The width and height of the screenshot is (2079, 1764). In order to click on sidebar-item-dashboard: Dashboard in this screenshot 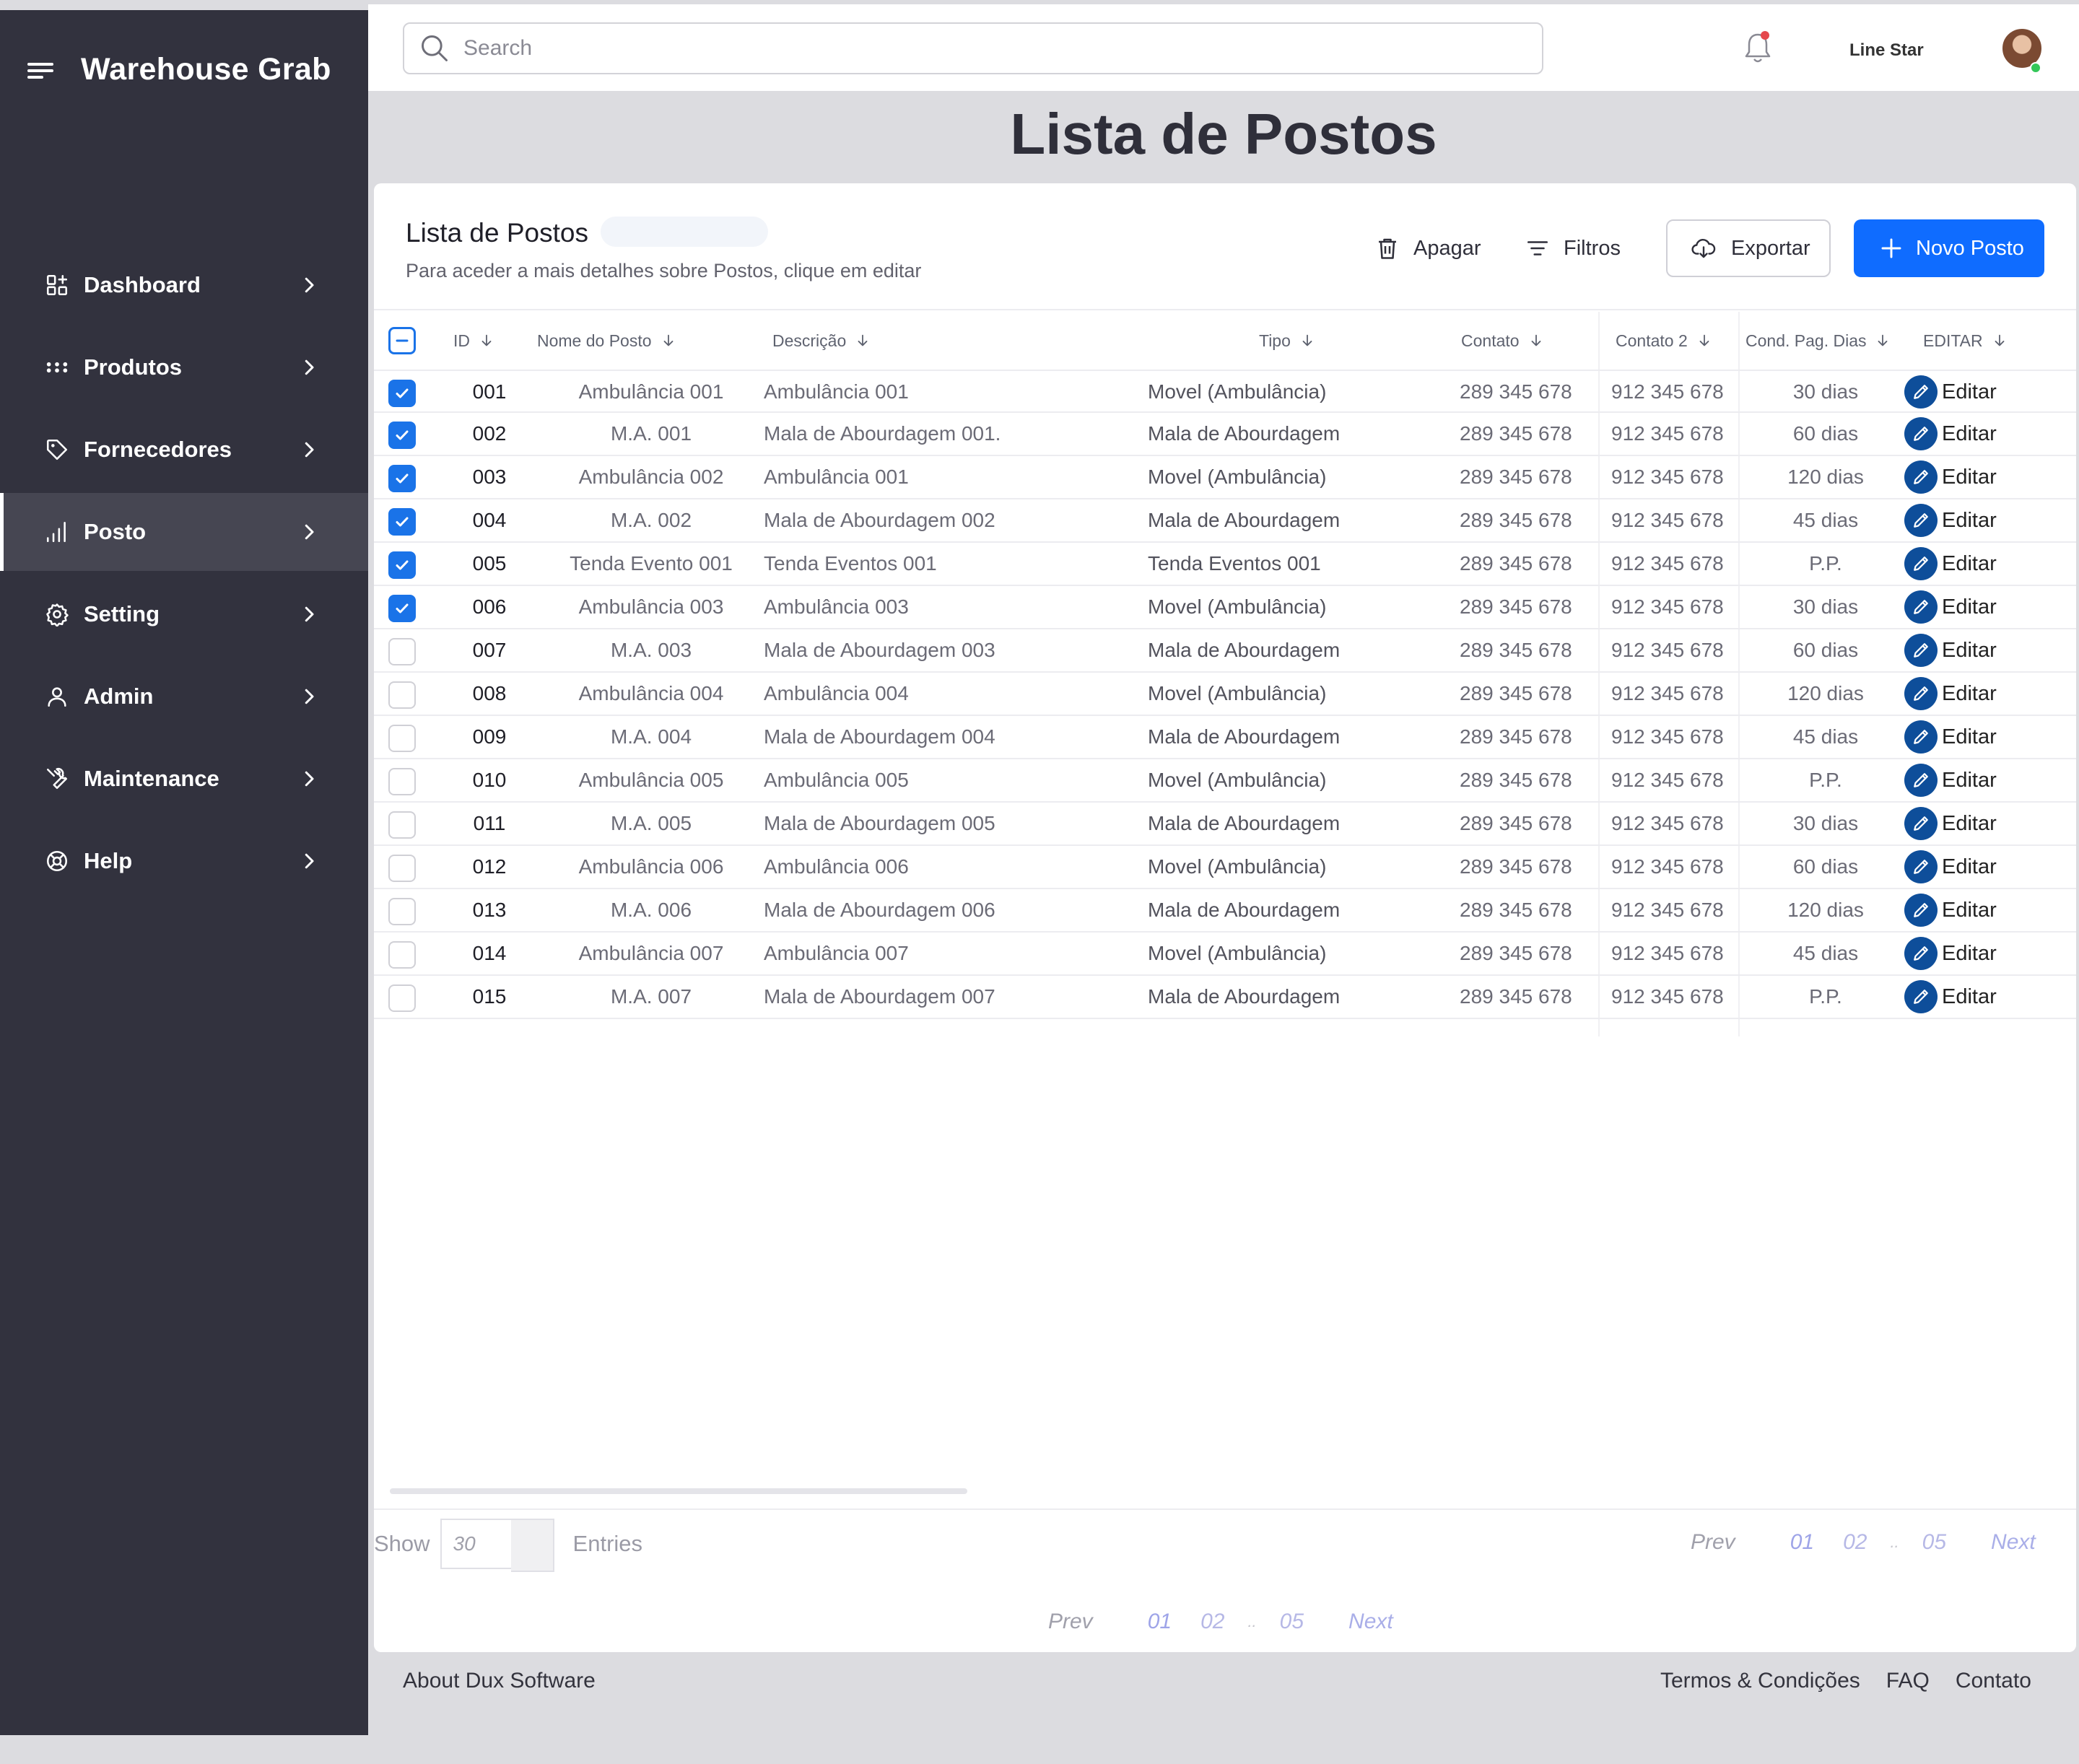, I will do `click(184, 285)`.